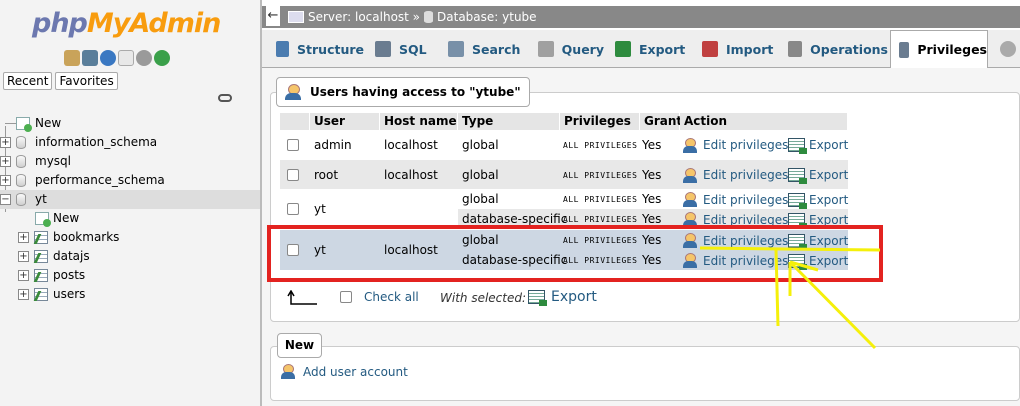 The image size is (1020, 406). Describe the element at coordinates (21, 199) in the screenshot. I see `database-icon` at that location.